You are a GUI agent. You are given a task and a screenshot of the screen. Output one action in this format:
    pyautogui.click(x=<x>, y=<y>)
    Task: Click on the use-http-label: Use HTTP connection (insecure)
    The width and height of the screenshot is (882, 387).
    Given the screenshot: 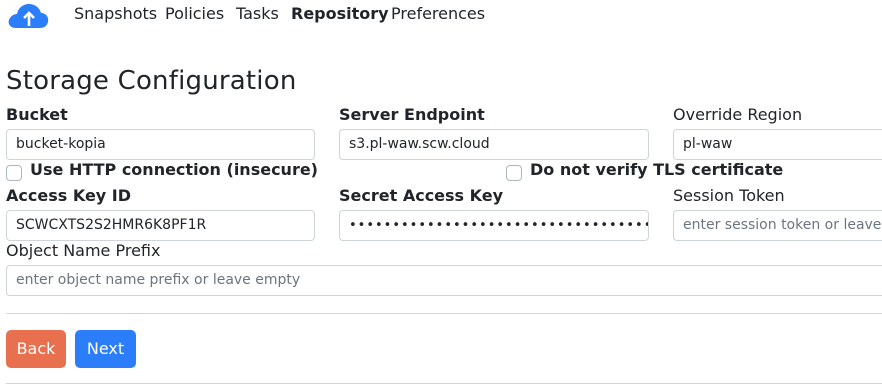 What is the action you would take?
    pyautogui.click(x=174, y=169)
    